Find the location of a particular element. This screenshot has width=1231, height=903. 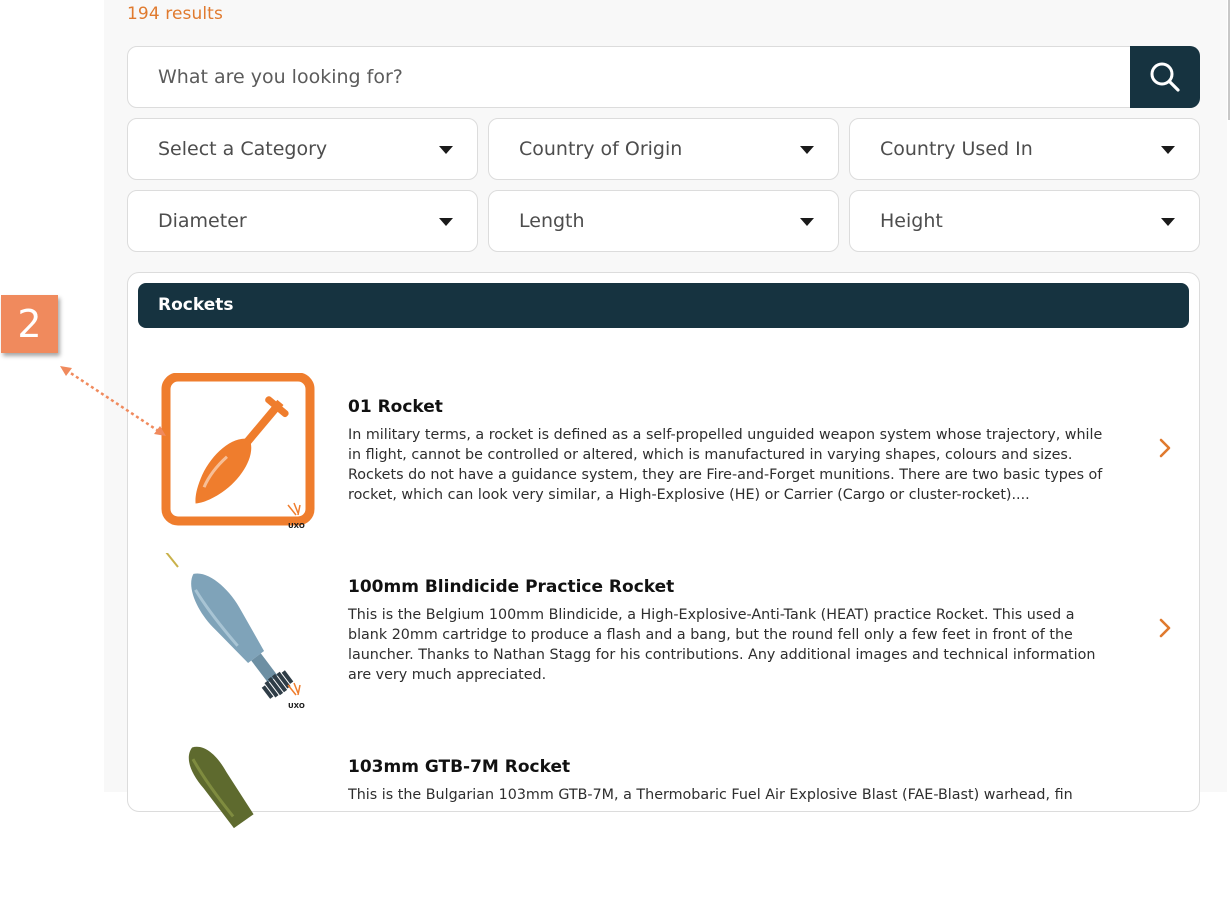

category-select-label: Select a Category is located at coordinates (243, 149).